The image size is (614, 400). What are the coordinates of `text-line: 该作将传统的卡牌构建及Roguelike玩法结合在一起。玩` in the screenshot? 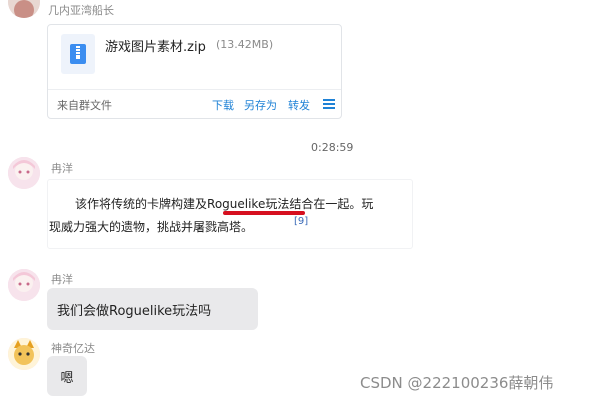 It's located at (224, 203).